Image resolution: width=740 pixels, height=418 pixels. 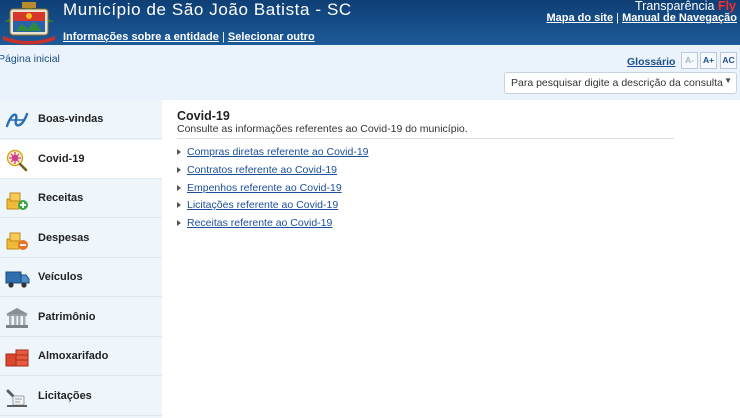 What do you see at coordinates (17, 358) in the screenshot?
I see `warehouse-icon` at bounding box center [17, 358].